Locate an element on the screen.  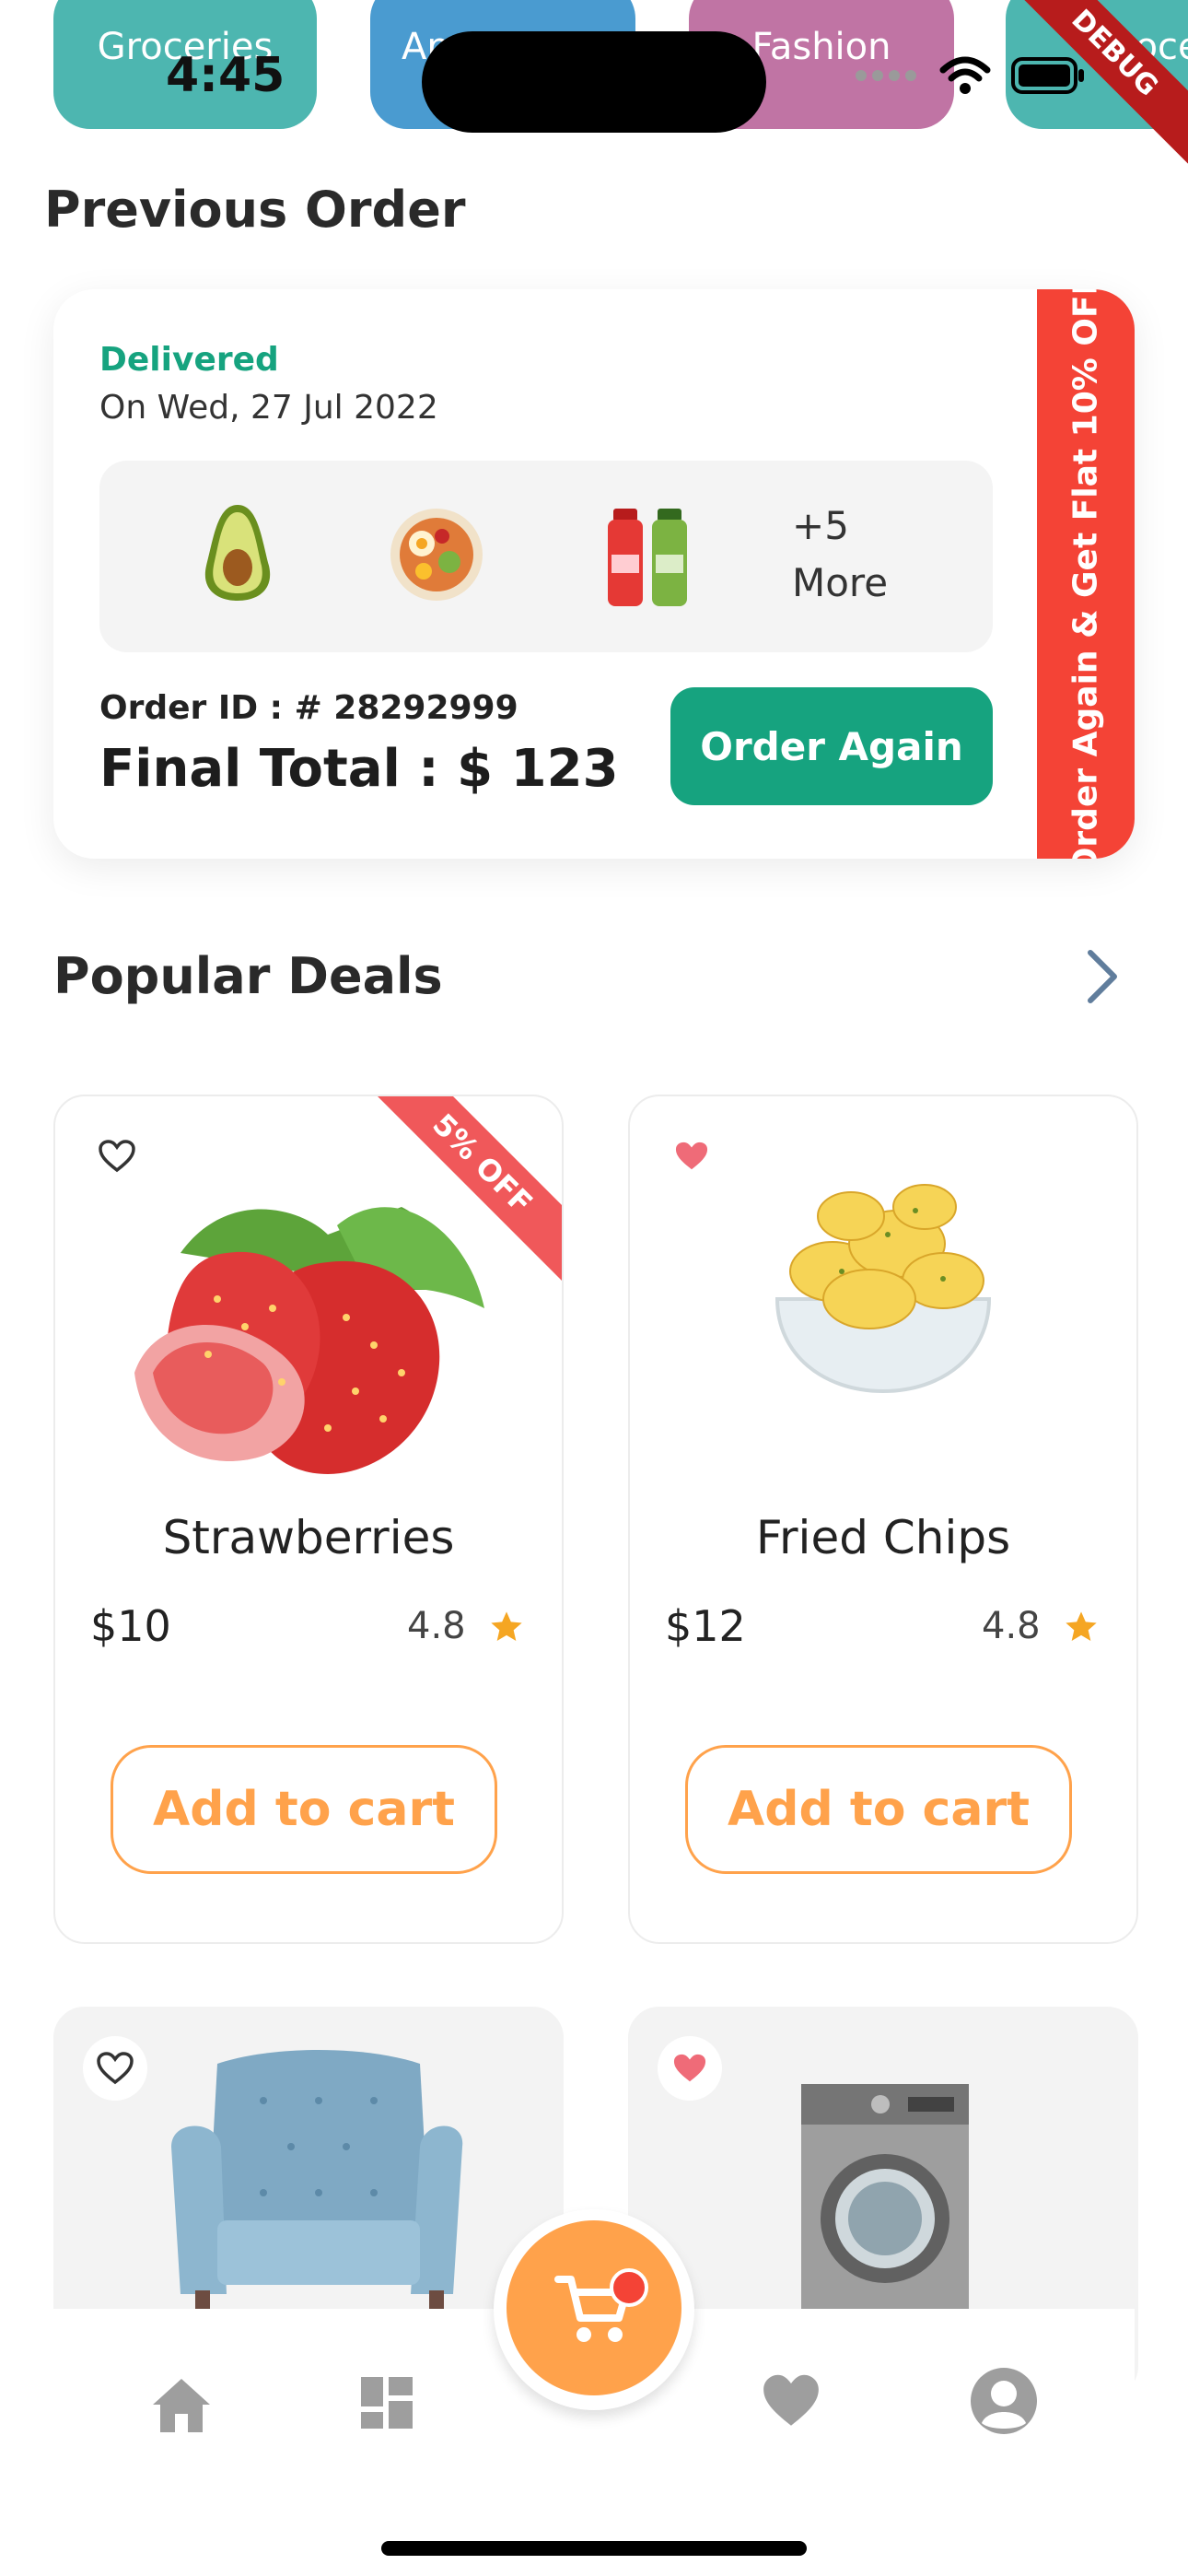
more-items-count: +5 is located at coordinates (821, 525).